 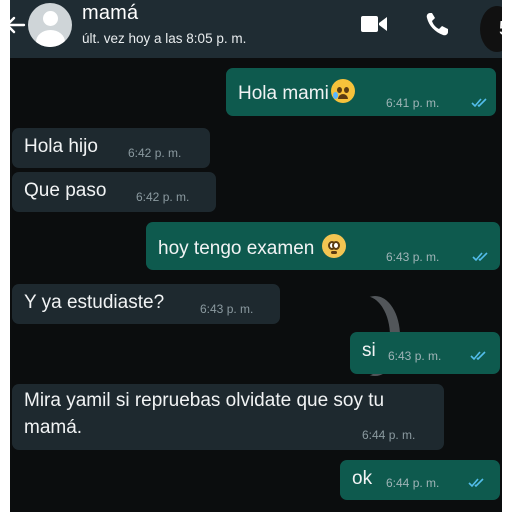 I want to click on avatar-body, so click(x=50, y=38).